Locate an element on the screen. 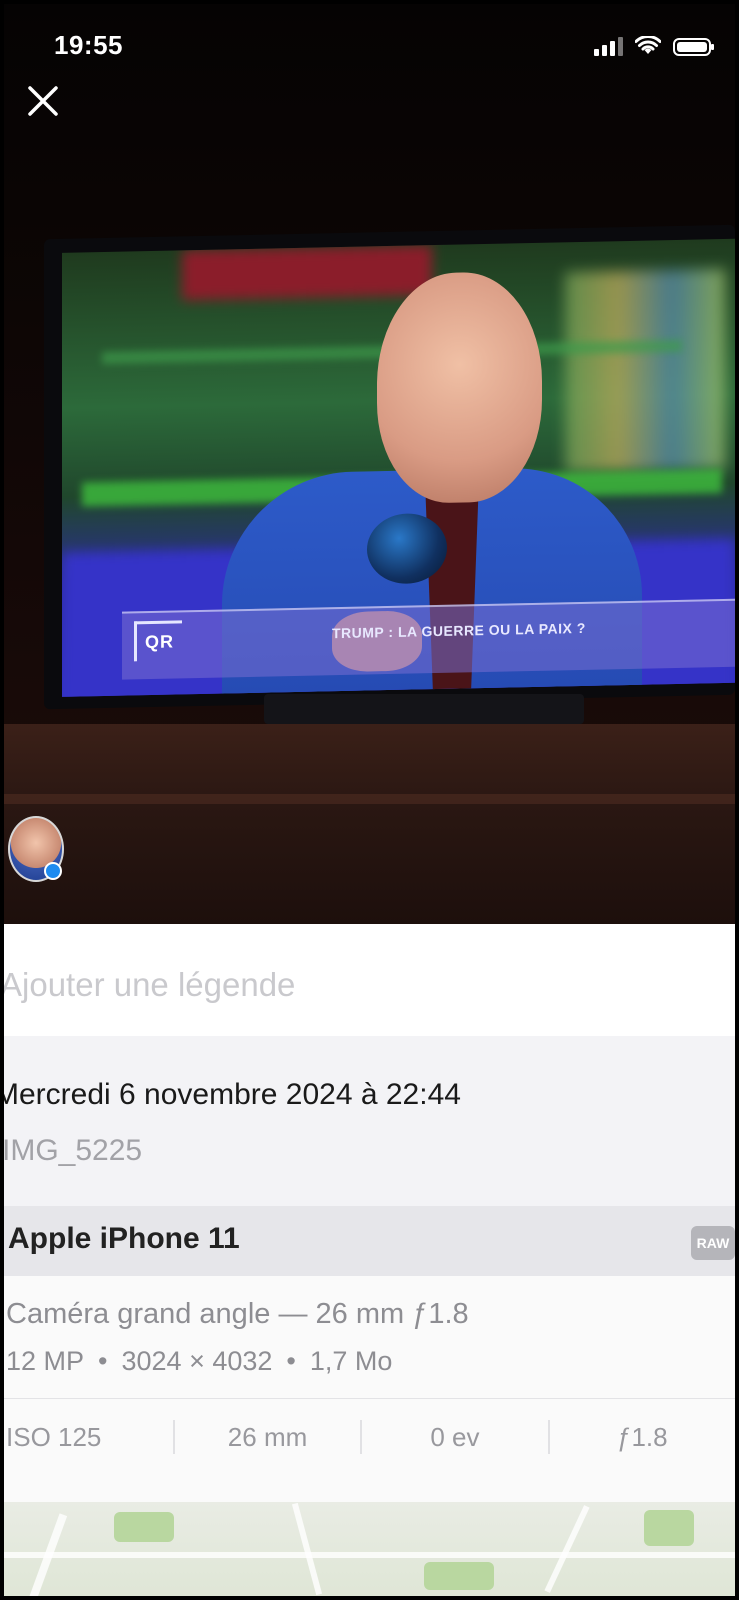 This screenshot has height=1600, width=739. photo-specs: 12 MP • 3024 × 4032 • 1,7 Mo is located at coordinates (199, 1361).